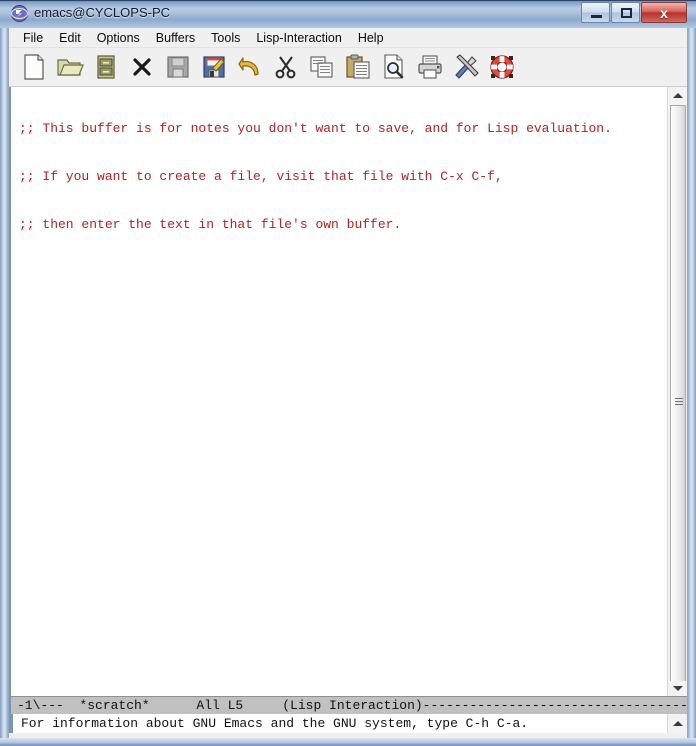  I want to click on maximize-button, so click(625, 12).